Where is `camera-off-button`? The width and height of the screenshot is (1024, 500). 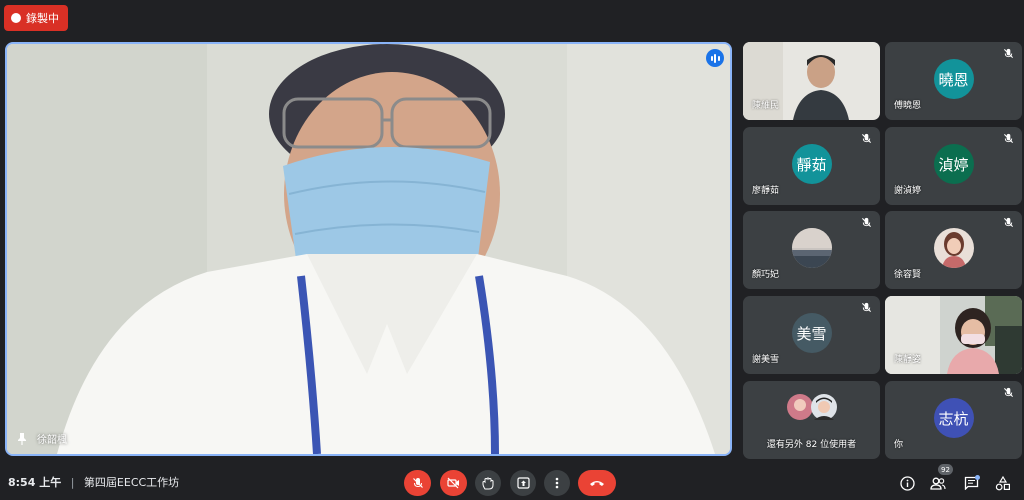 camera-off-button is located at coordinates (453, 483).